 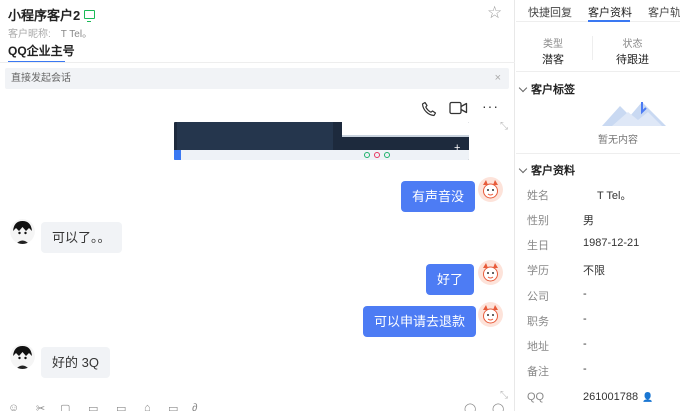 What do you see at coordinates (490, 107) in the screenshot?
I see `more-icon: ···` at bounding box center [490, 107].